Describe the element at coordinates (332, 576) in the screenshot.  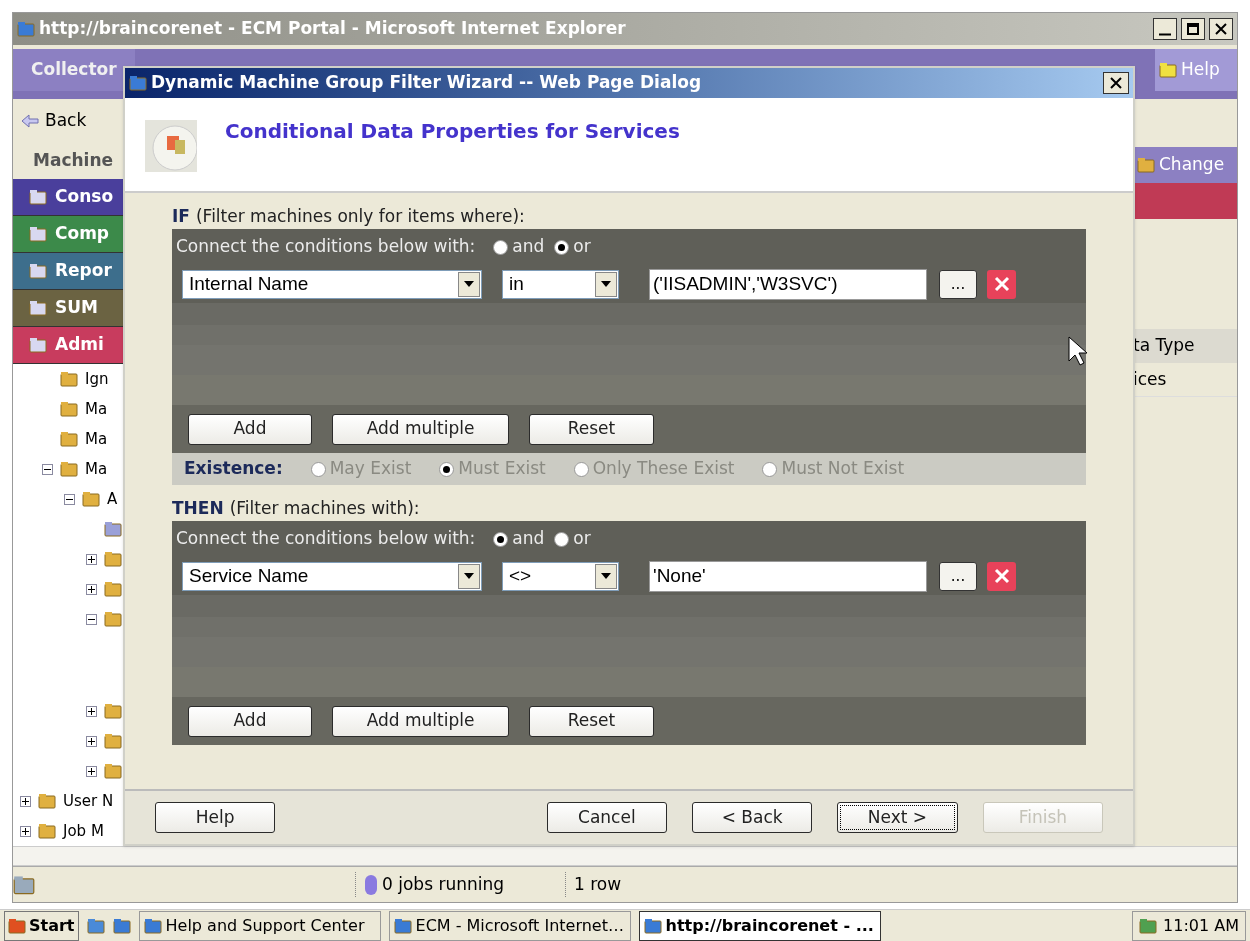
I see `field-dropdown: Service Name` at that location.